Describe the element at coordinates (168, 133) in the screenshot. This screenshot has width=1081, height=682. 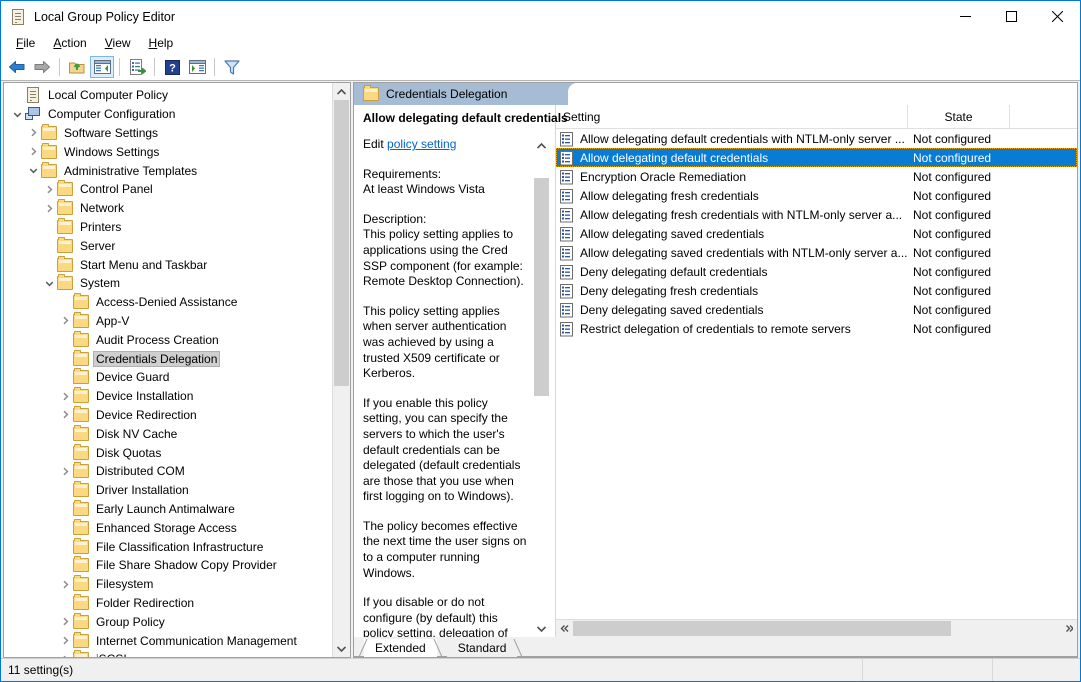
I see `tree-item-software-settings: Software Settings` at that location.